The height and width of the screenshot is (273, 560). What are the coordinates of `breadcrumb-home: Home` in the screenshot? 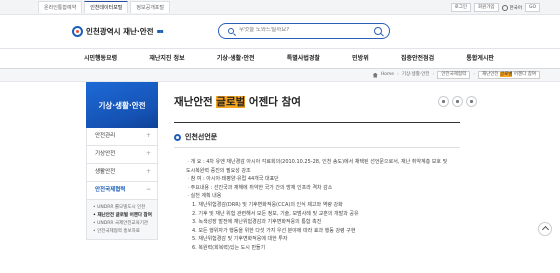 It's located at (387, 75).